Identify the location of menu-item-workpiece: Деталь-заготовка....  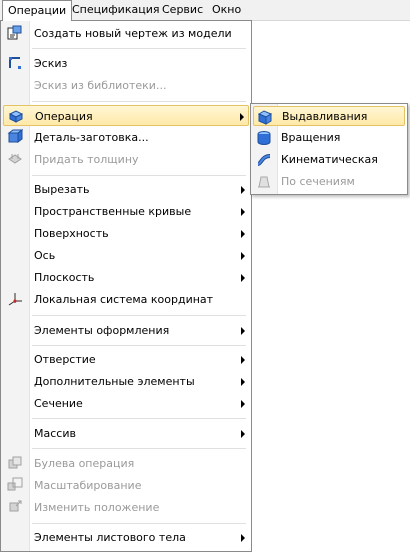
(126, 137).